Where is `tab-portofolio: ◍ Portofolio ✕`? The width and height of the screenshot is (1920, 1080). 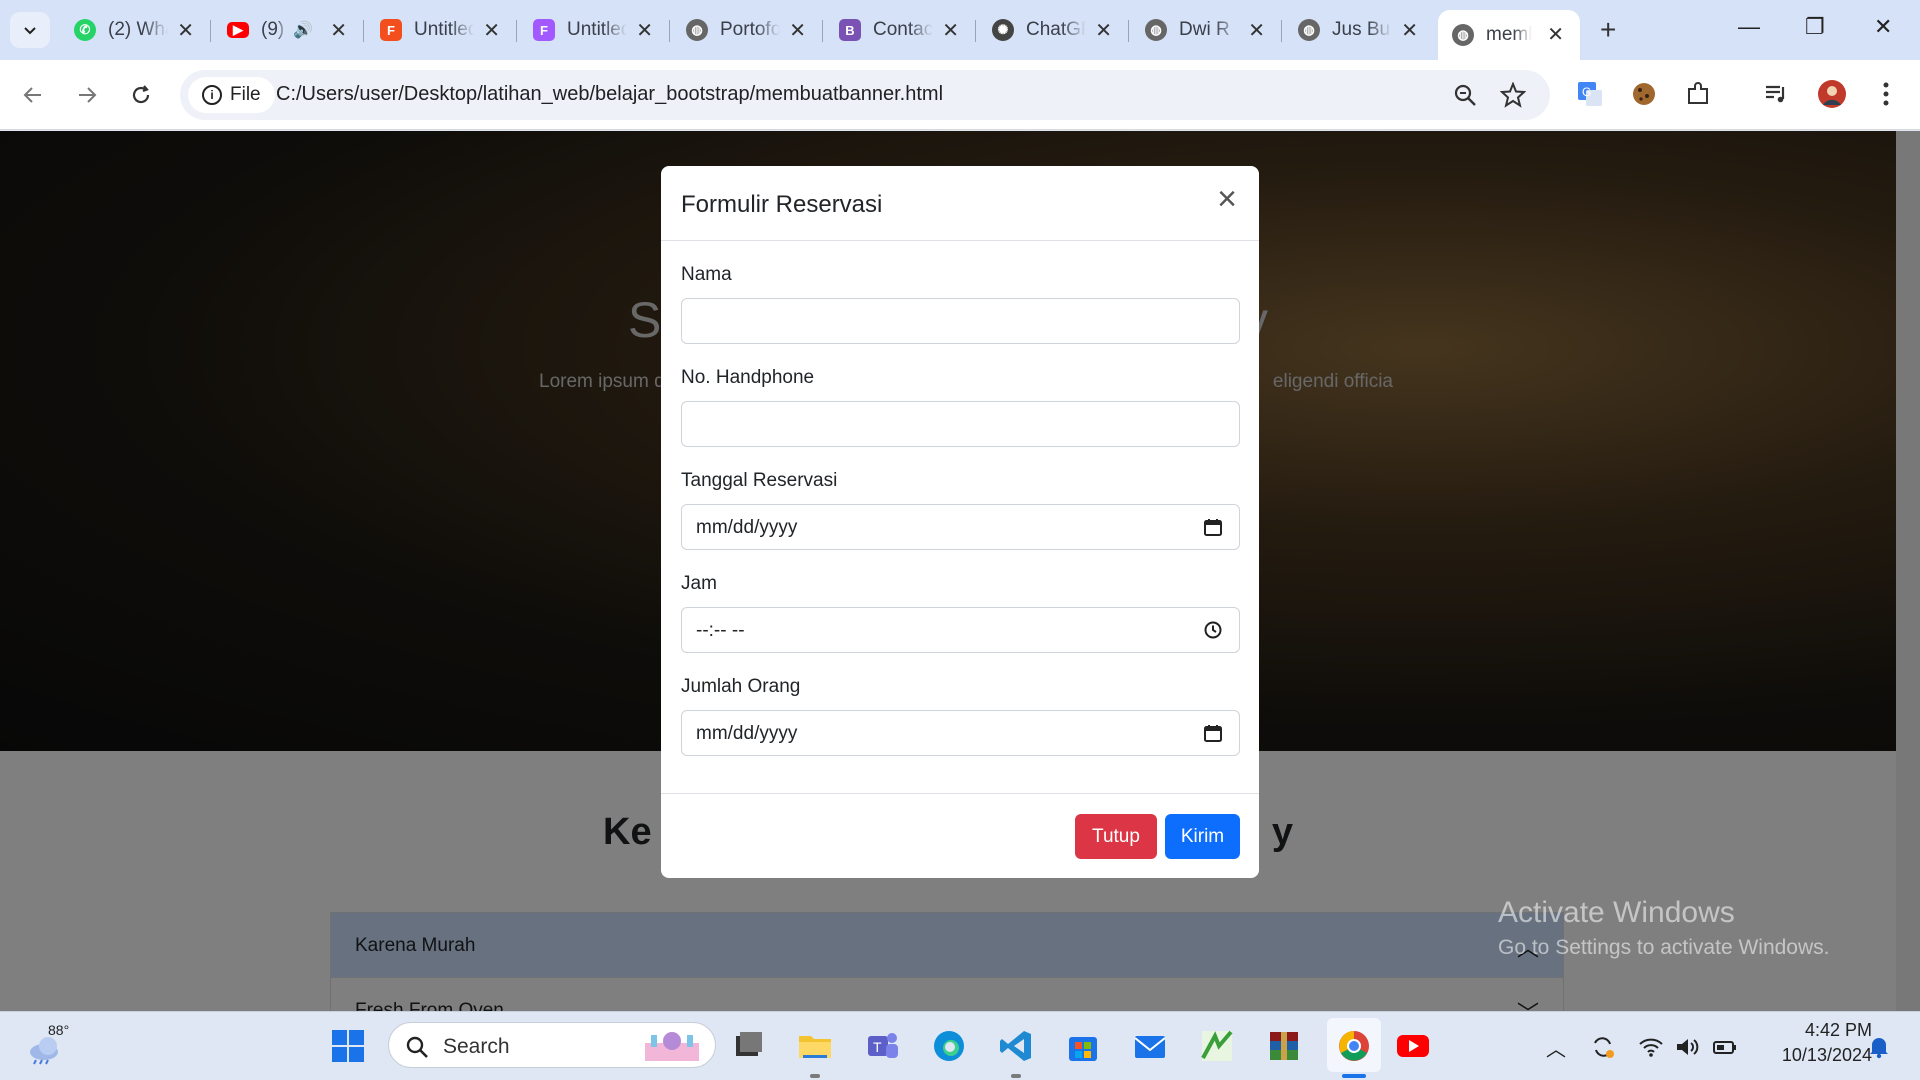
tab-portofolio: ◍ Portofolio ✕ is located at coordinates (747, 30).